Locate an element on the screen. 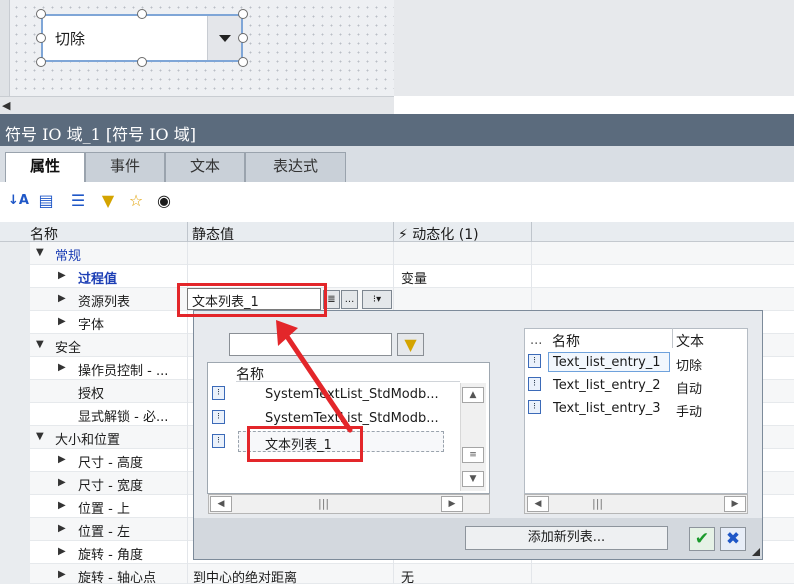  canvas-ruler is located at coordinates (5, 48).